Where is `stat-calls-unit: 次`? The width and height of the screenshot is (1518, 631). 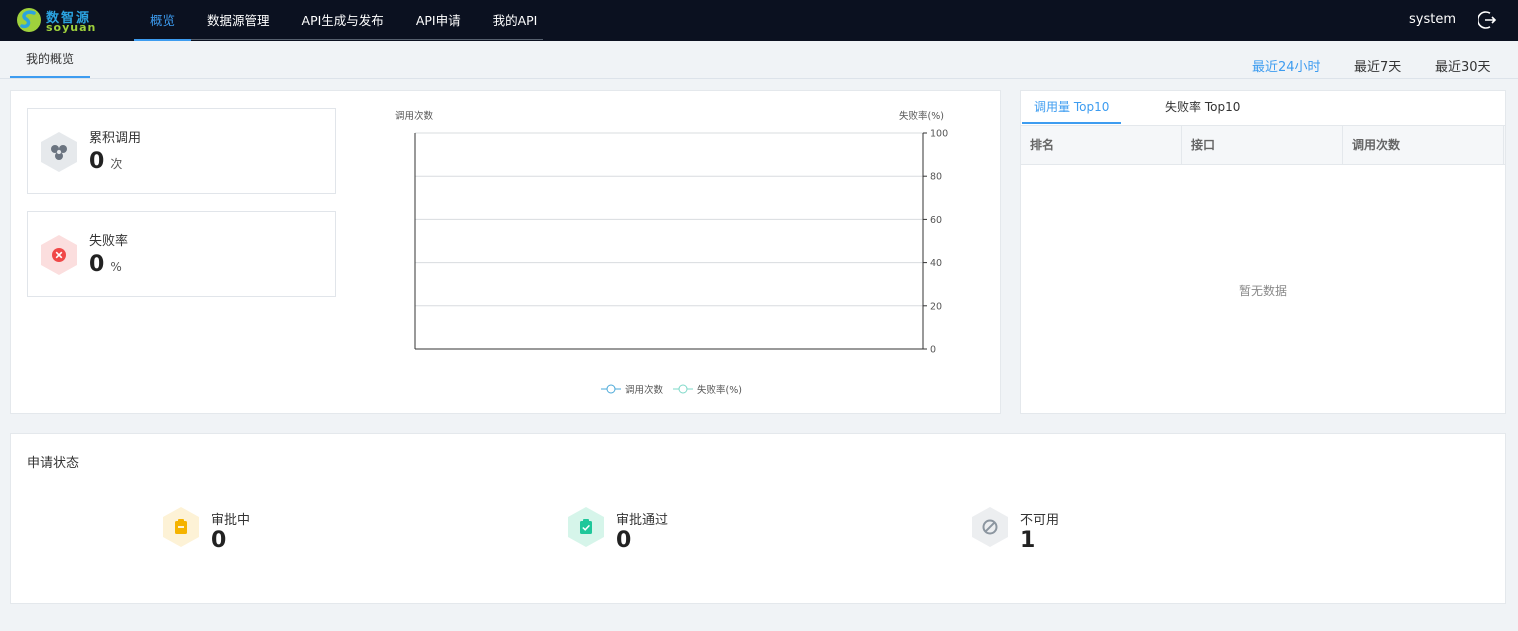
stat-calls-unit: 次 is located at coordinates (116, 164).